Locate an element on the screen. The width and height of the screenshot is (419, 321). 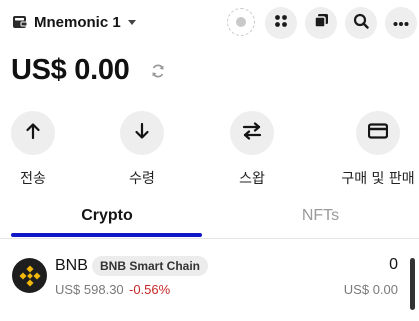
wallet-switcher: Mnemonic 1 is located at coordinates (74, 22).